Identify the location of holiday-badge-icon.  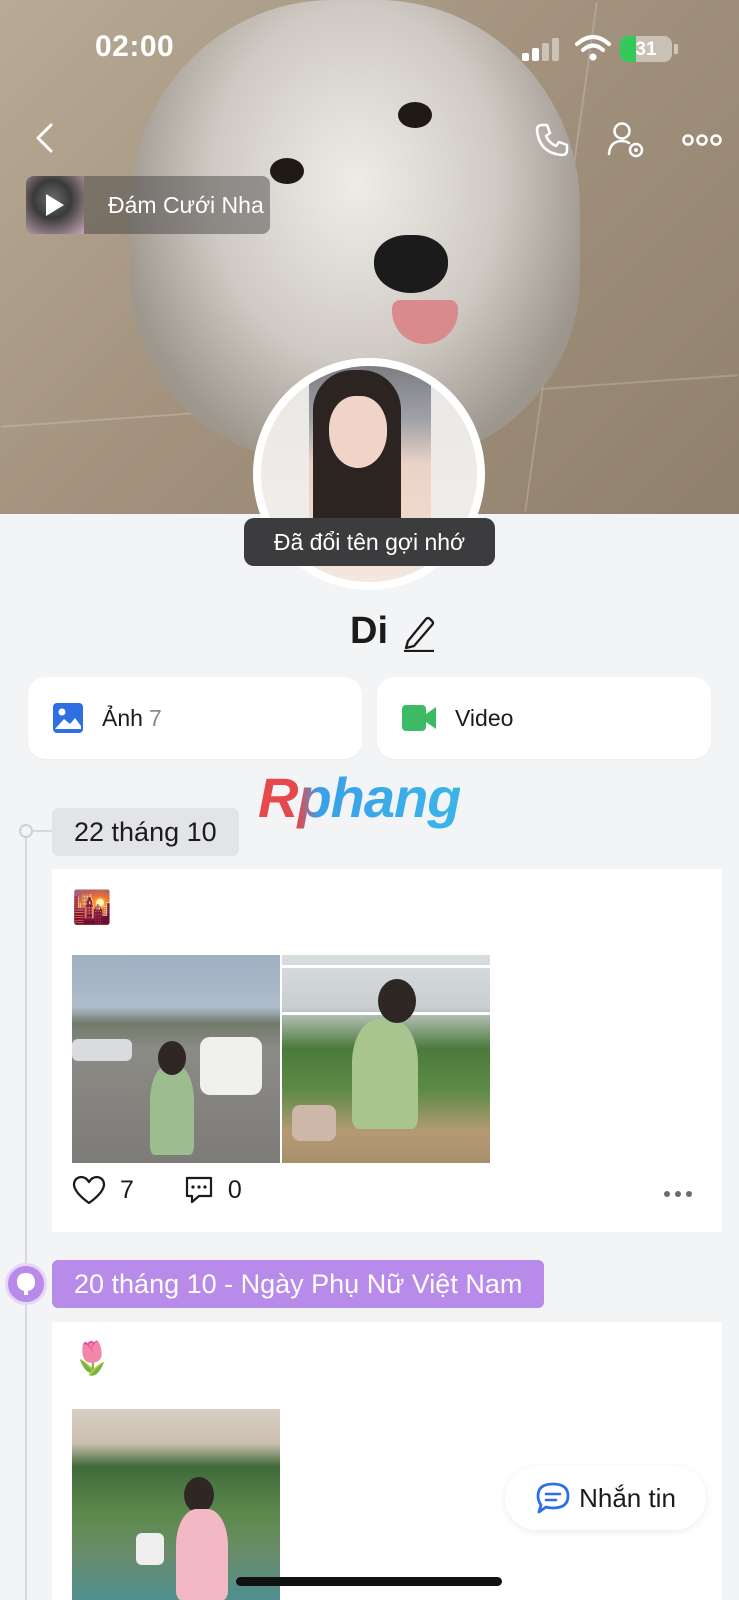
(26, 1284).